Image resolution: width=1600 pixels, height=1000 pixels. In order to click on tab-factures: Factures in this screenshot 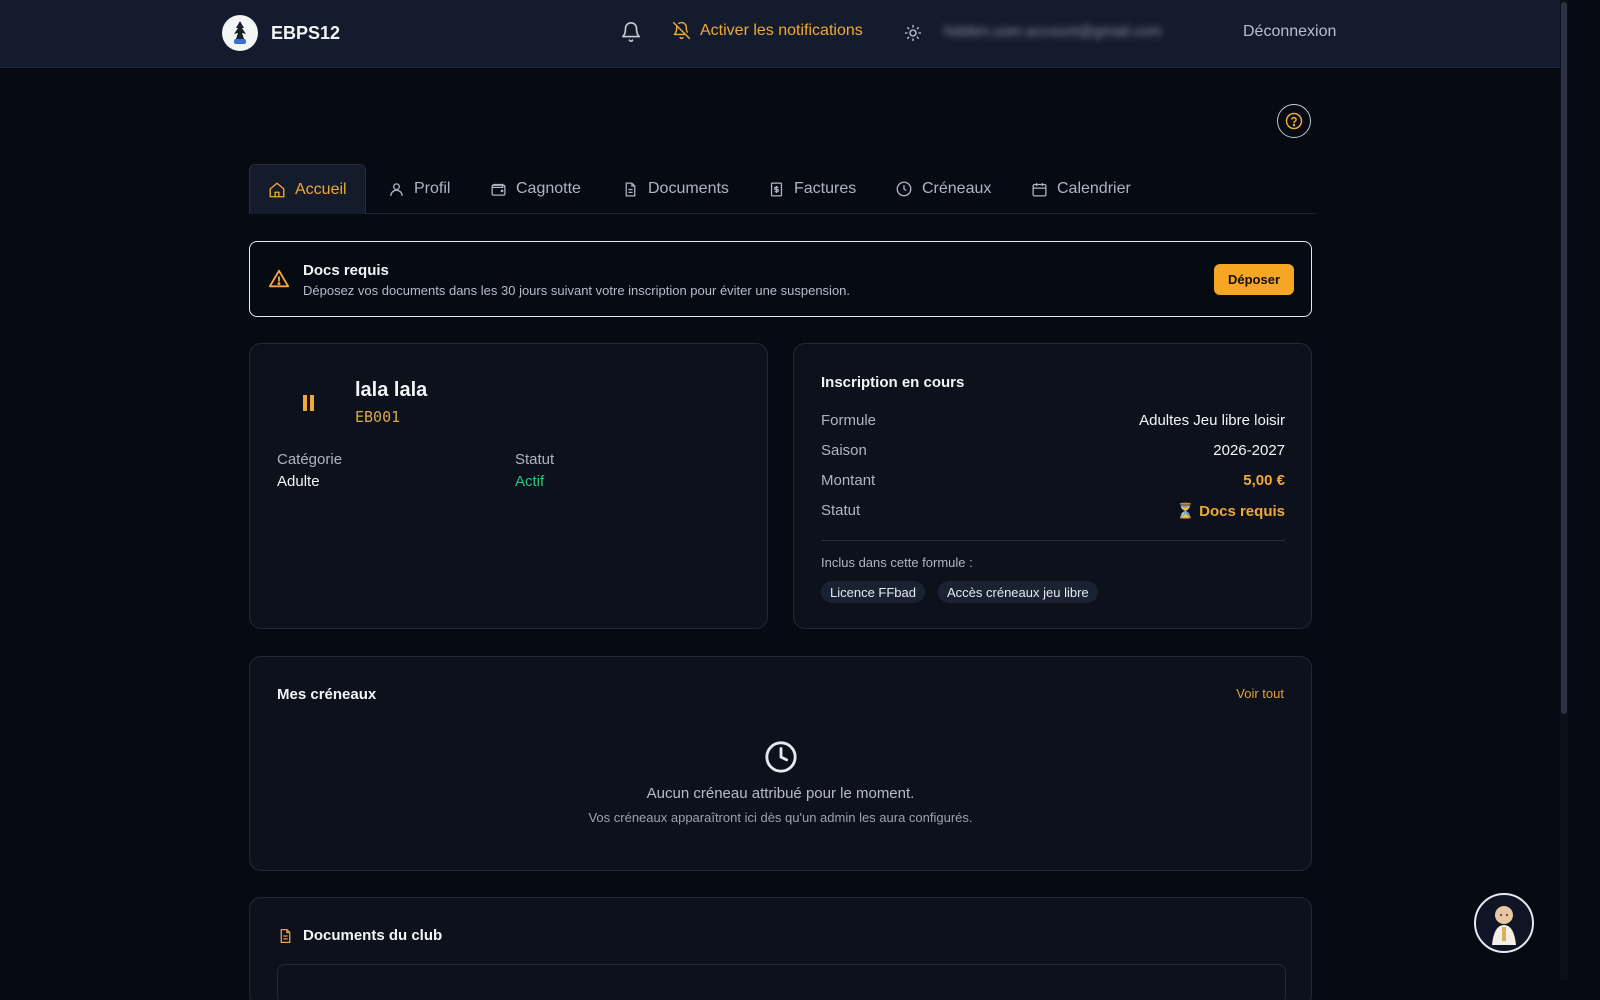, I will do `click(812, 189)`.